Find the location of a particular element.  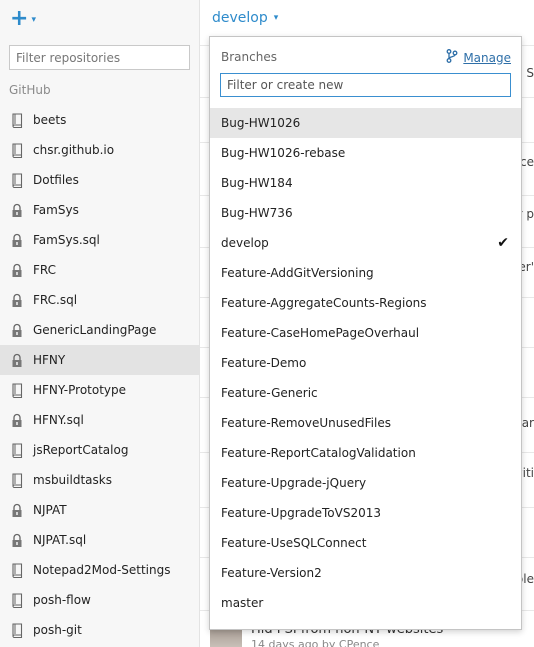

branch-name: master is located at coordinates (242, 603).